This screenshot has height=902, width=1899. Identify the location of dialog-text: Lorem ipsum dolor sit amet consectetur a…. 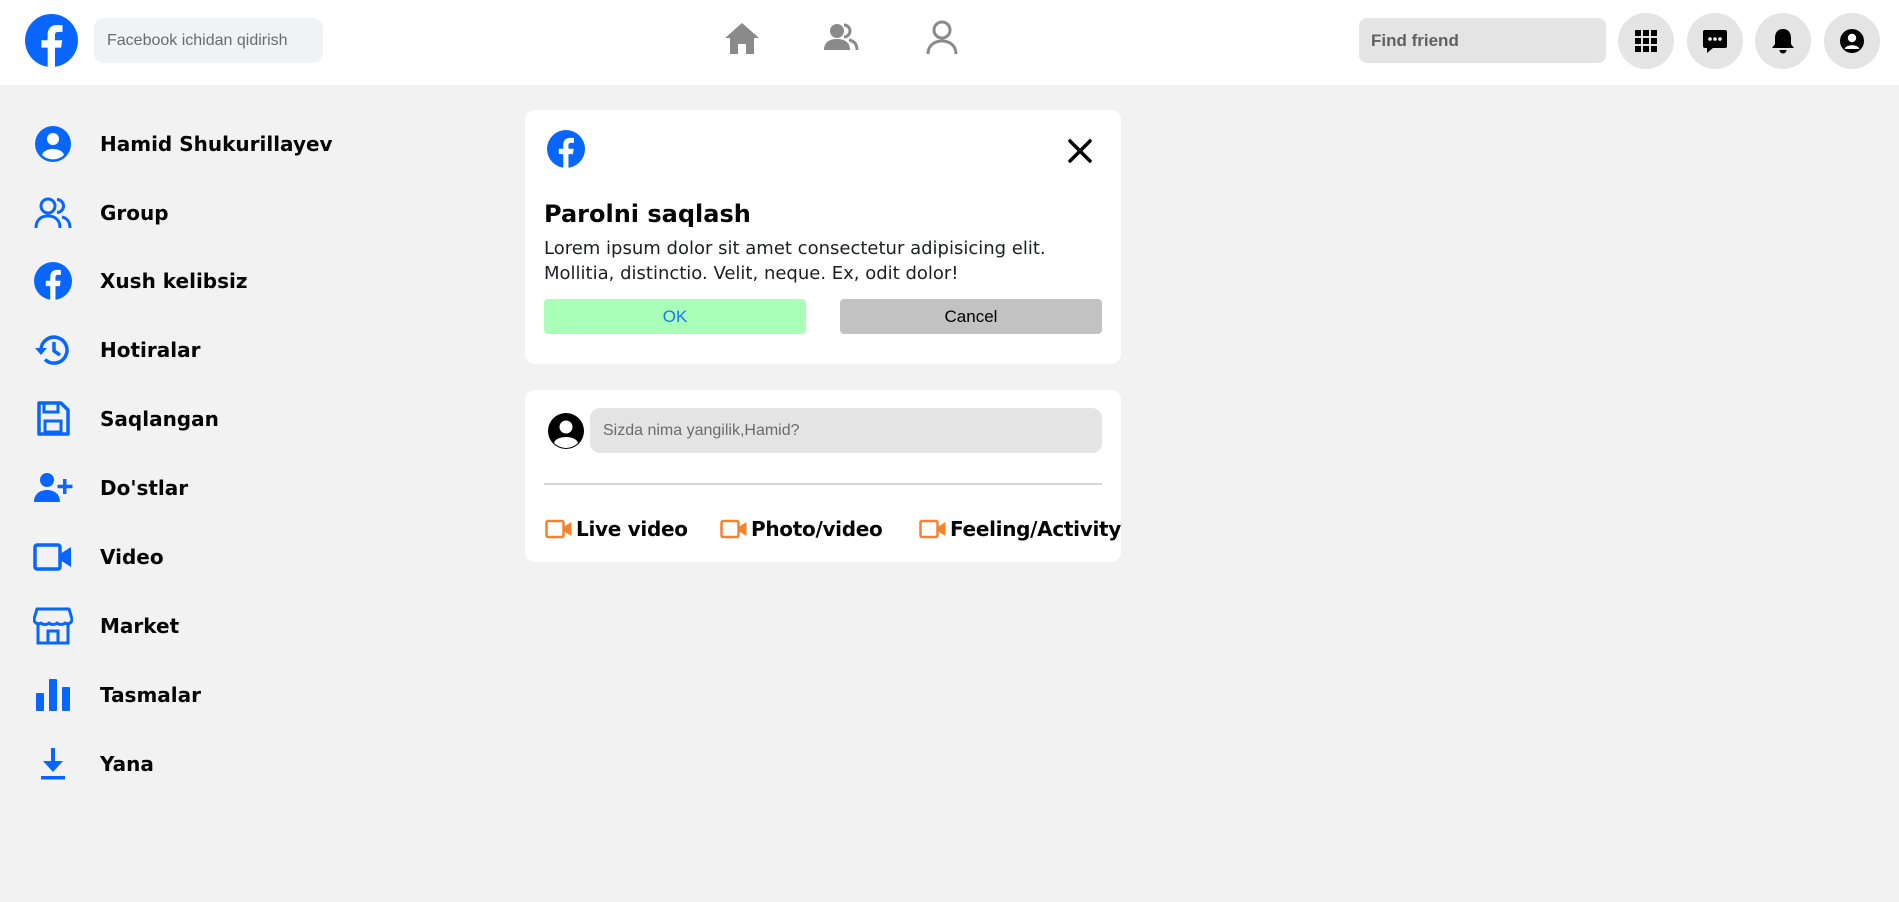
(795, 261).